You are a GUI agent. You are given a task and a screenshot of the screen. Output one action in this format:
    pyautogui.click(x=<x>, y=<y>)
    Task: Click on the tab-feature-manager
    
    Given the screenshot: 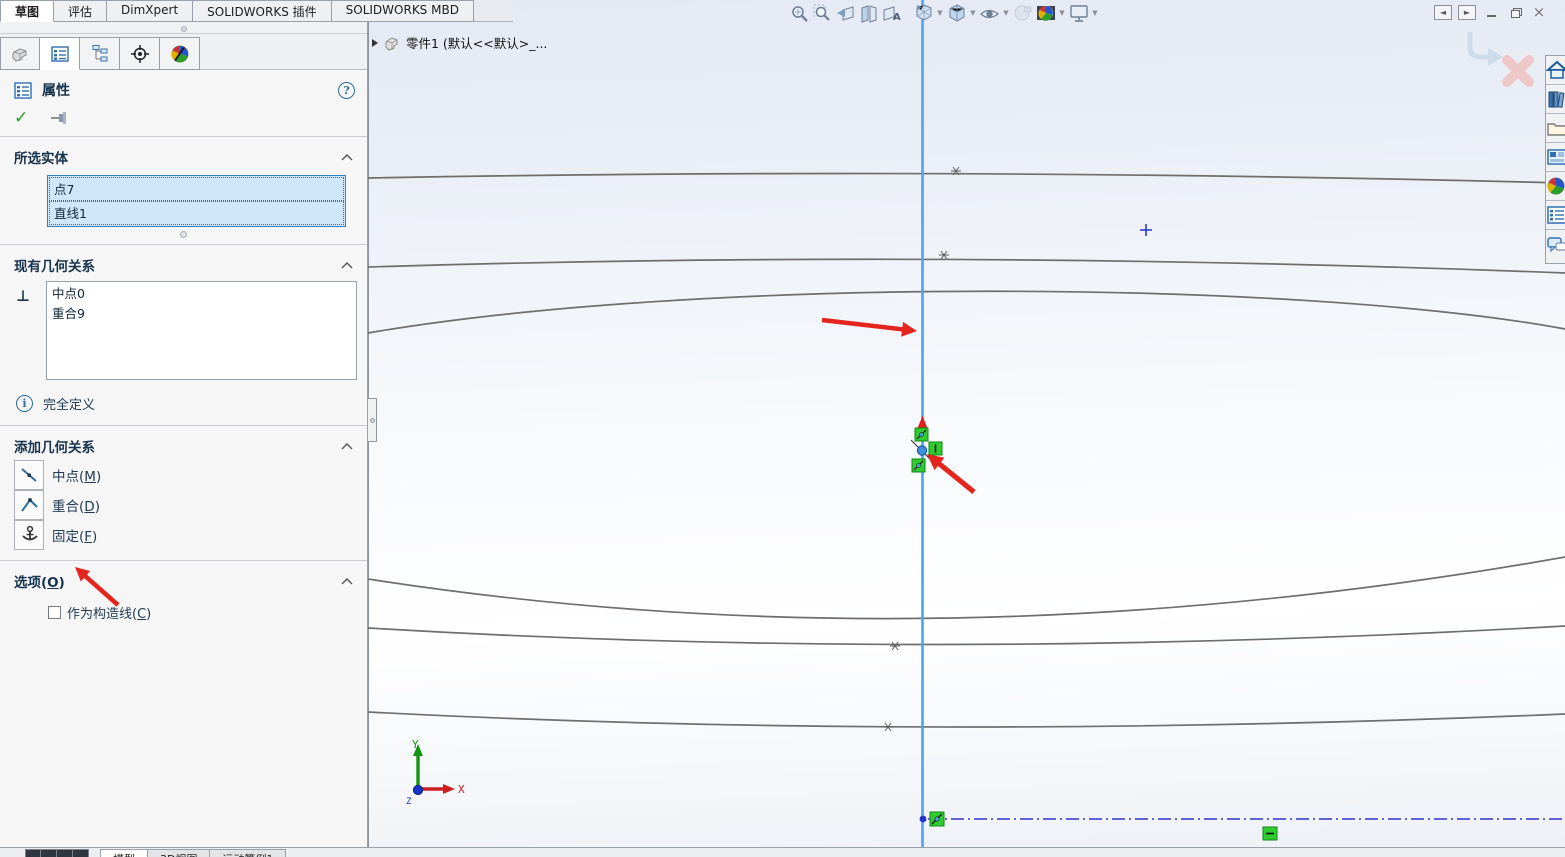 What is the action you would take?
    pyautogui.click(x=20, y=53)
    